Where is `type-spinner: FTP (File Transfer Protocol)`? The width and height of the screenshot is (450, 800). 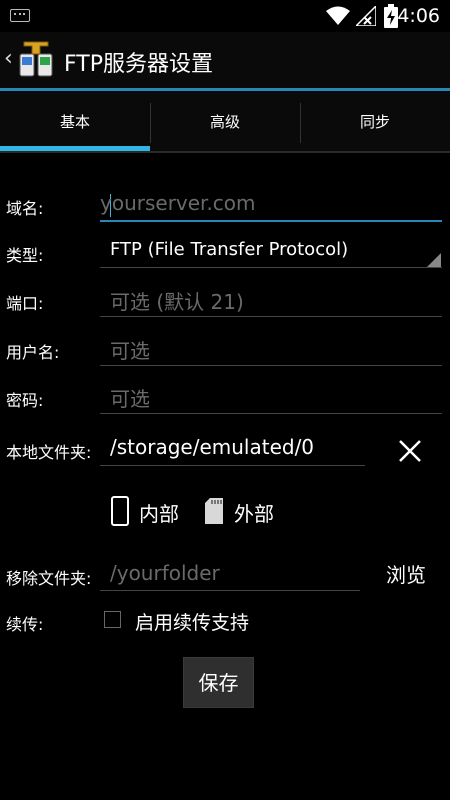 type-spinner: FTP (File Transfer Protocol) is located at coordinates (229, 254).